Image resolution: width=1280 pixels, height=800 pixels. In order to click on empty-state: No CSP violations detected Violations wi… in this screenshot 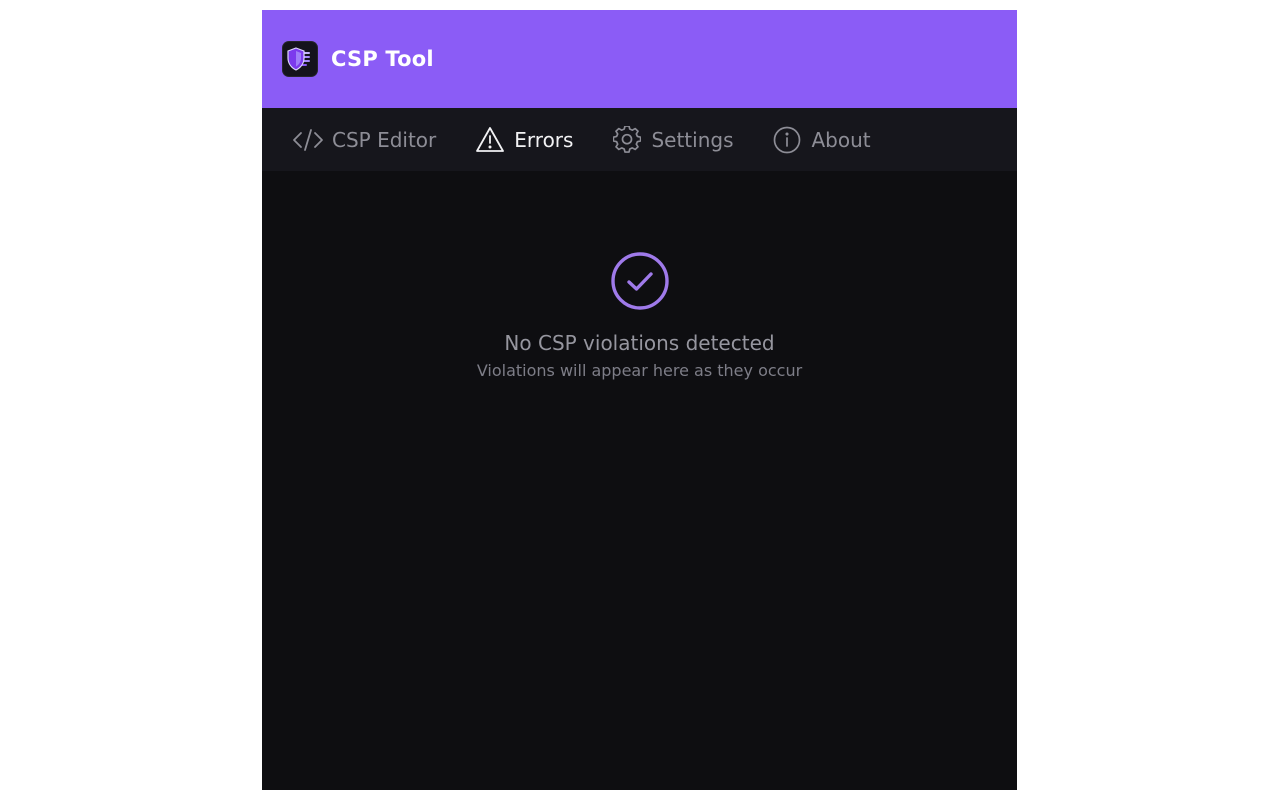, I will do `click(639, 315)`.